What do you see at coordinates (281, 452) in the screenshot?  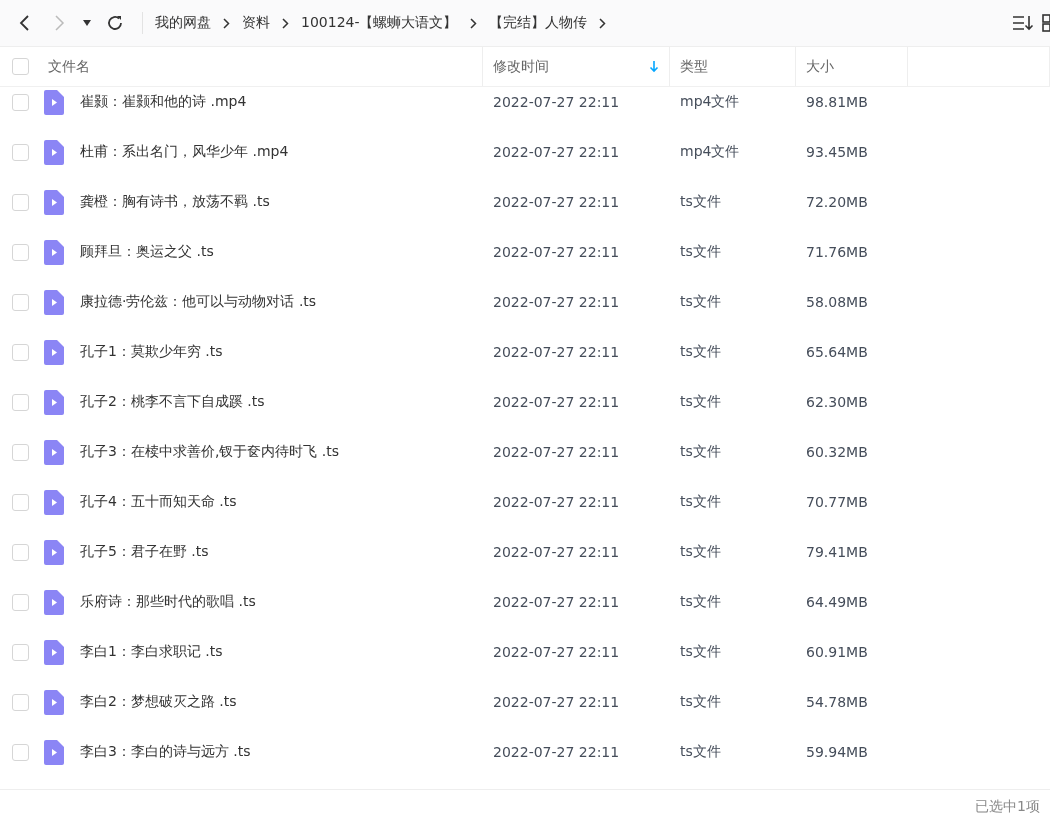 I see `file-name: 孔子3：在椟中求善价,钗于奁内待时飞 .ts` at bounding box center [281, 452].